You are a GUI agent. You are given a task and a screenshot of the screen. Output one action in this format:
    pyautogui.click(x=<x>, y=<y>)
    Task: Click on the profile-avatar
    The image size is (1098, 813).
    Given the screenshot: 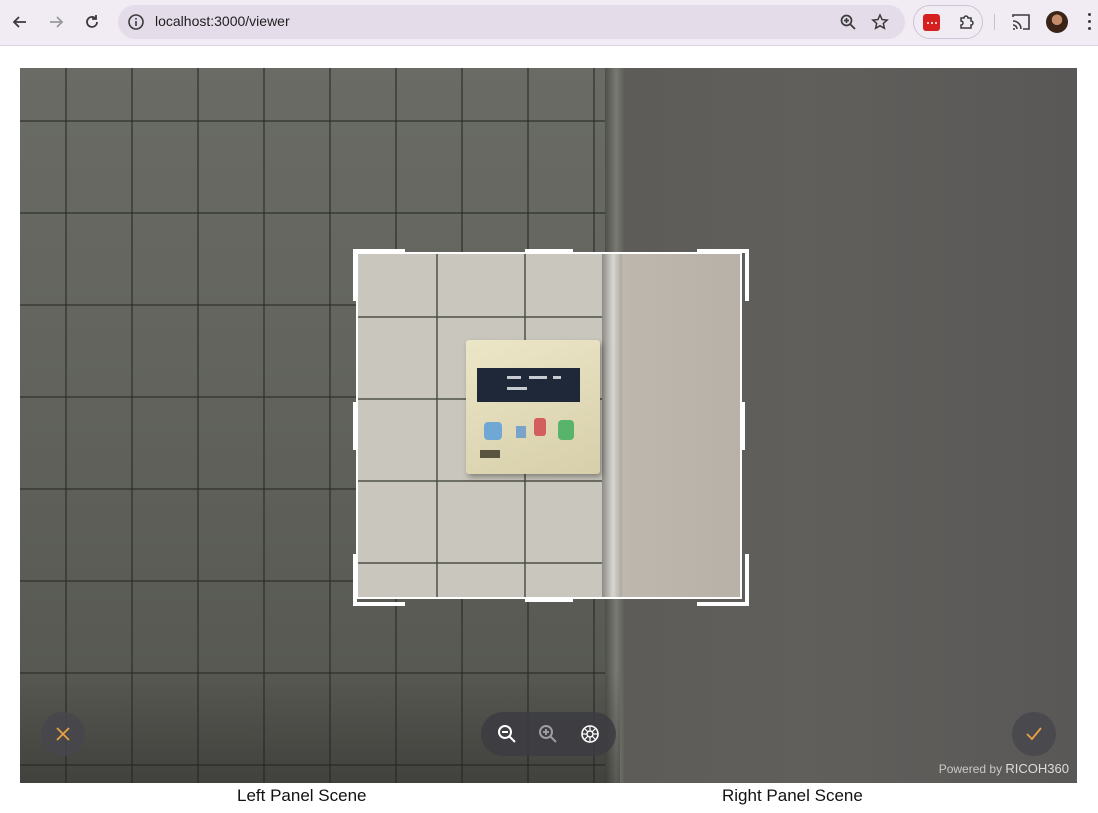 What is the action you would take?
    pyautogui.click(x=1057, y=22)
    